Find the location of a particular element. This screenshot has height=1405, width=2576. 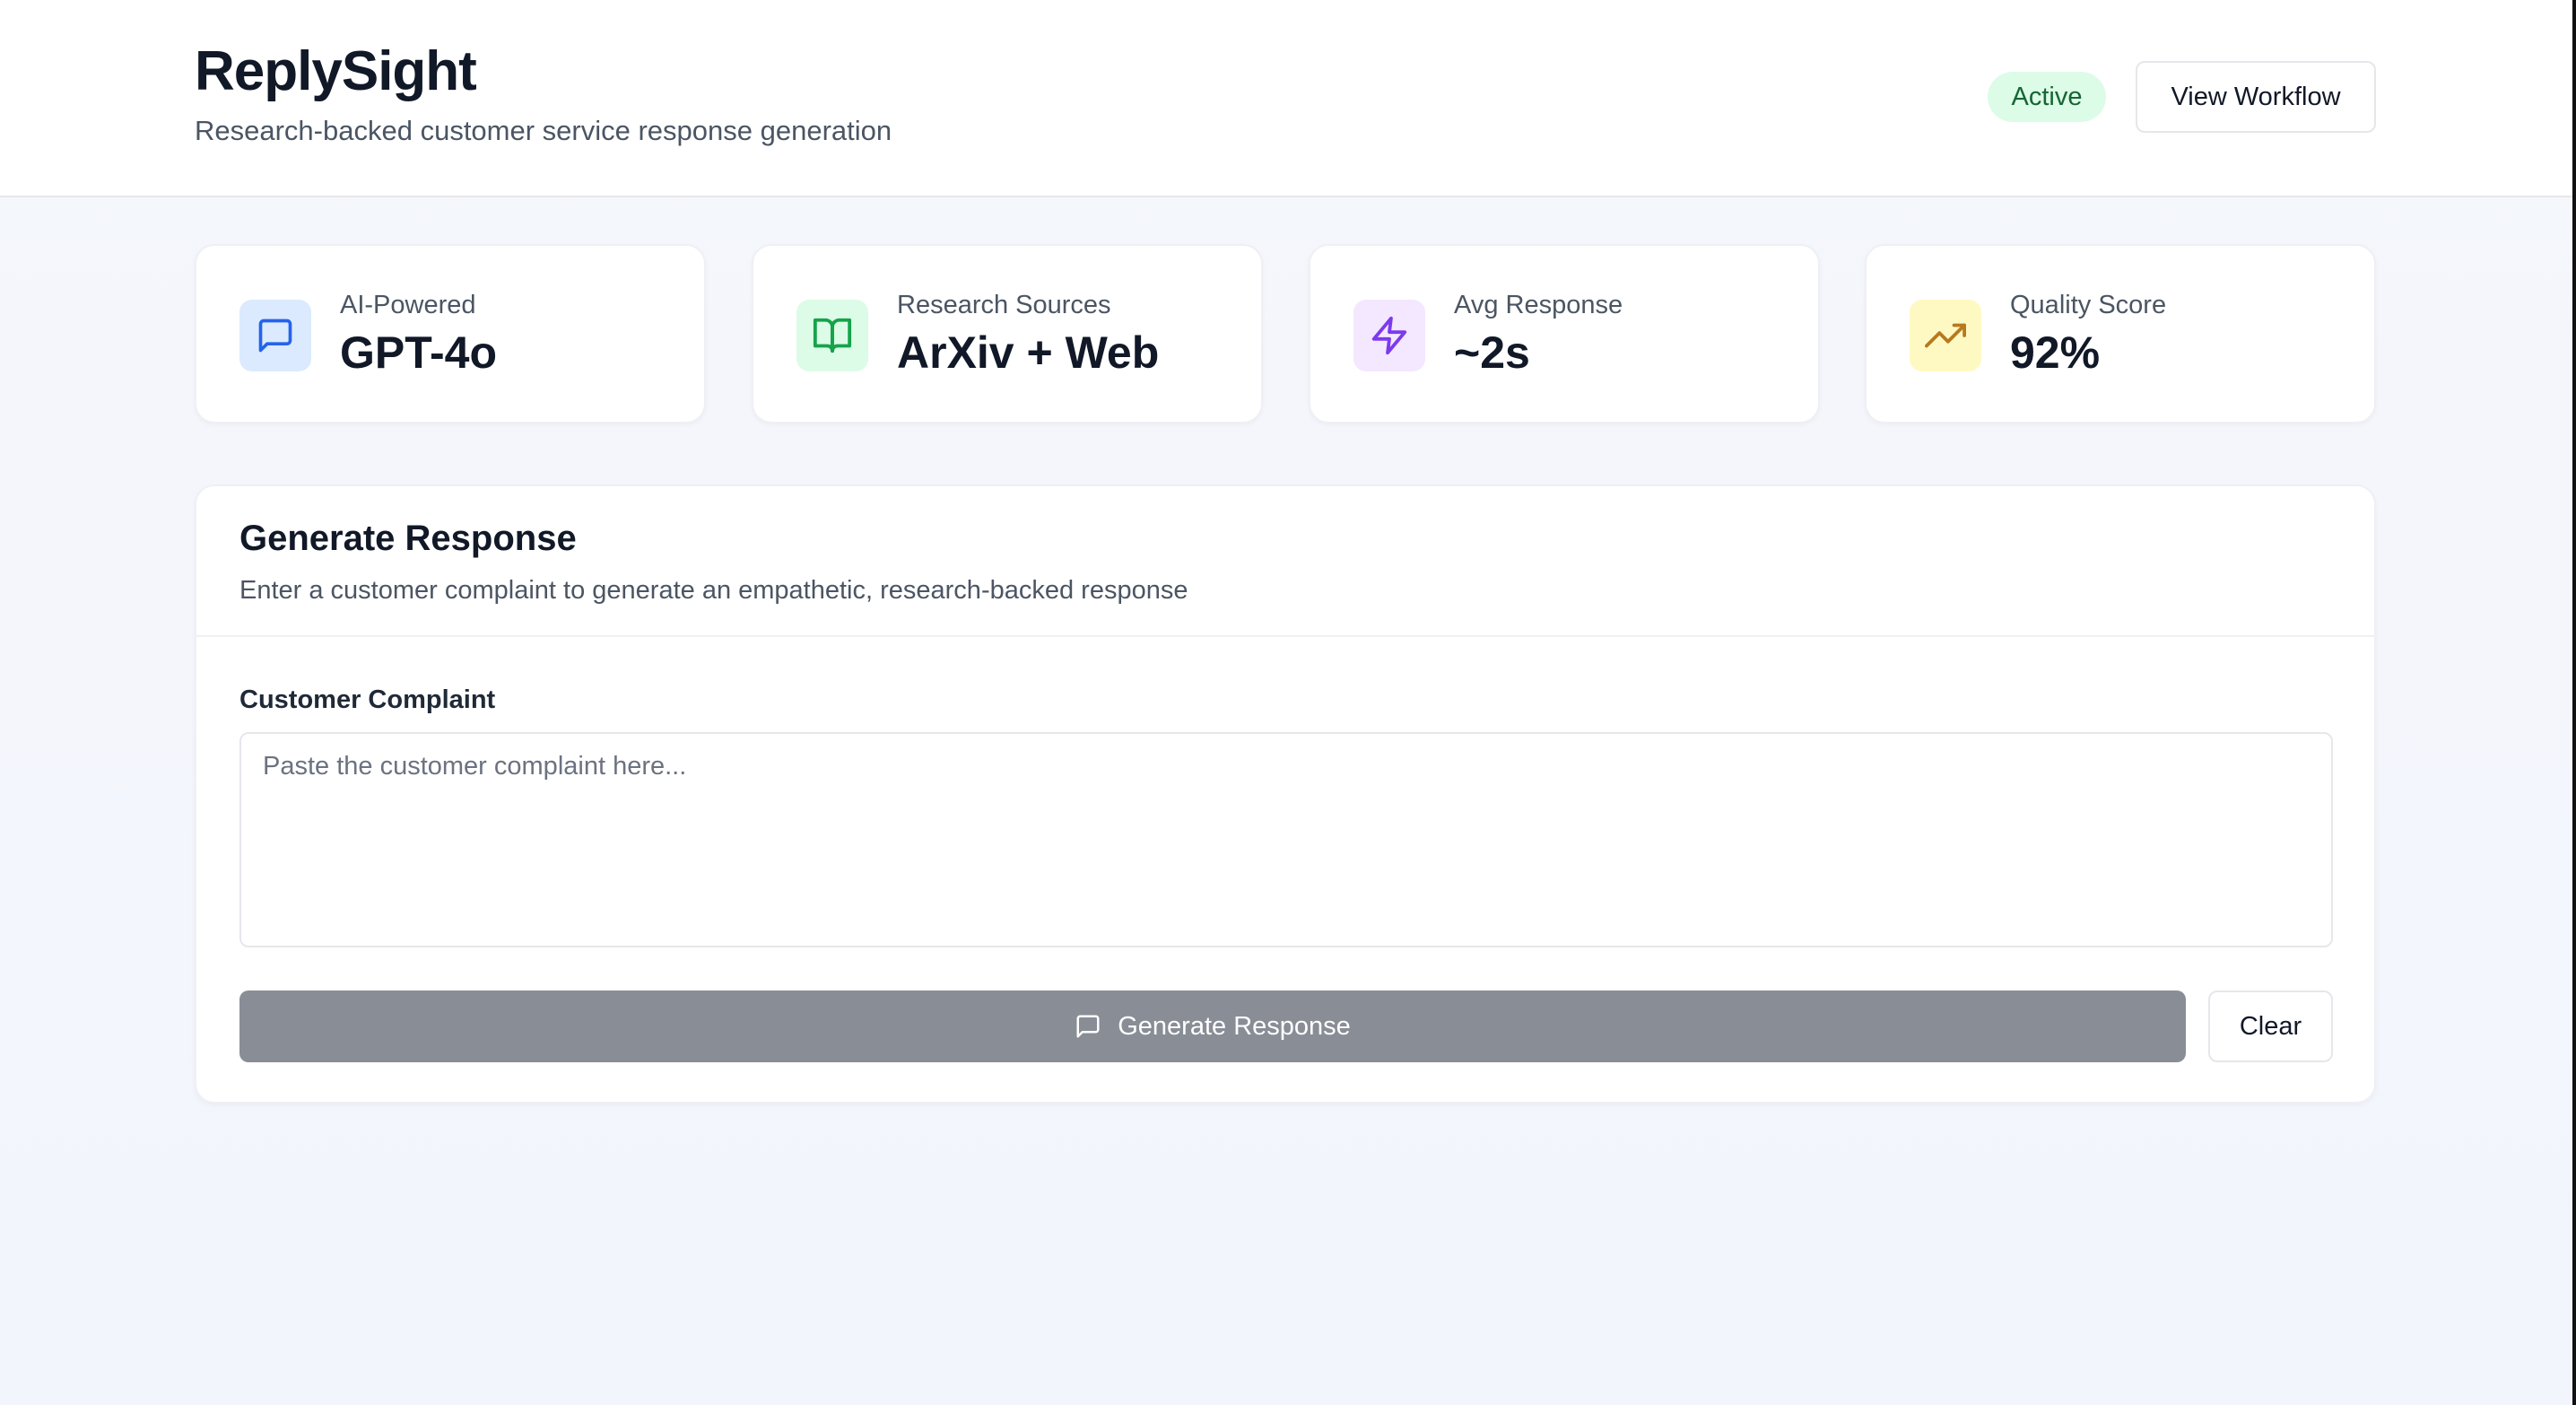

stat-label: Avg Response is located at coordinates (1538, 305).